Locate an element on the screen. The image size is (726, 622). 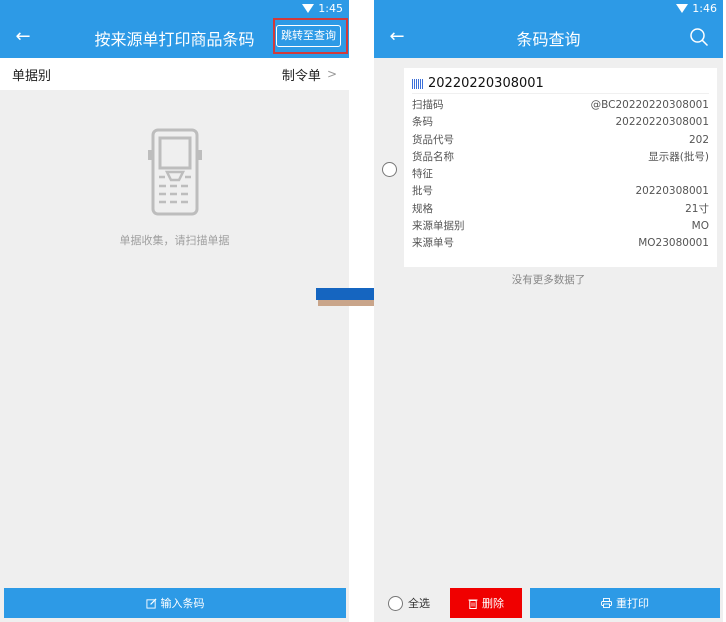
doc-type-row: 单据别 制令单 > is located at coordinates (174, 74).